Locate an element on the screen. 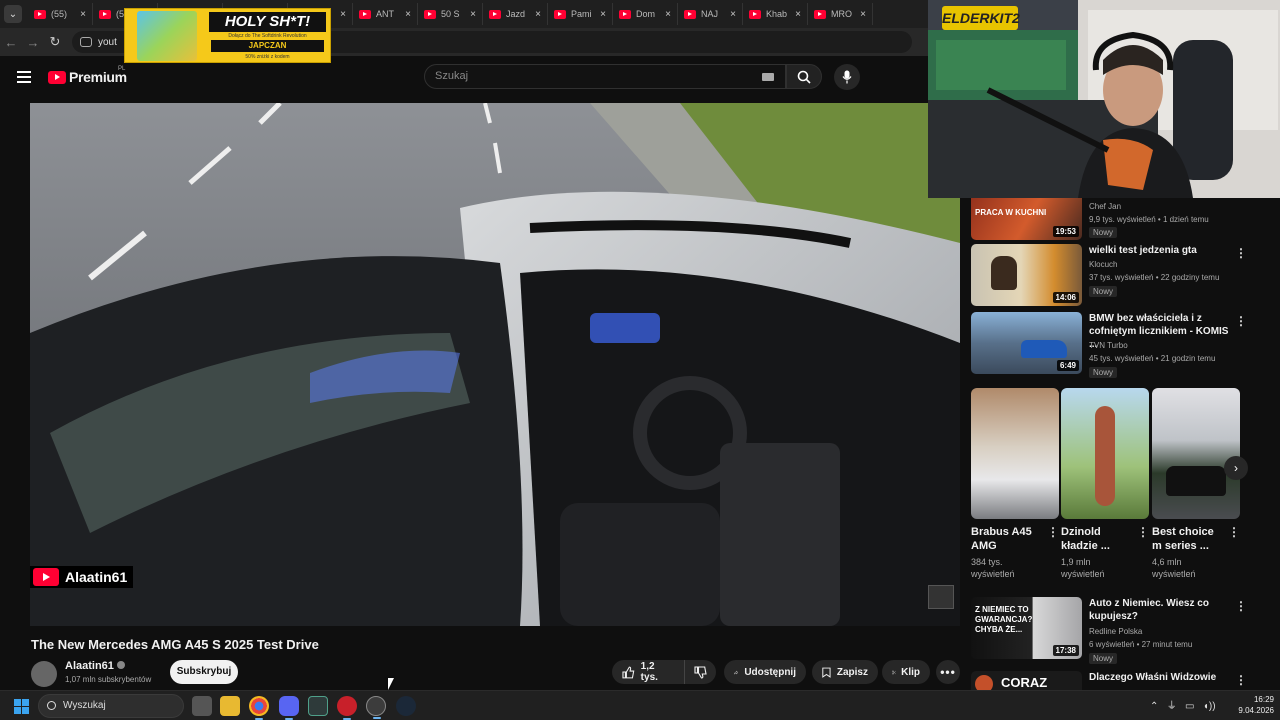 The image size is (1280, 720). start-button is located at coordinates (21, 706).